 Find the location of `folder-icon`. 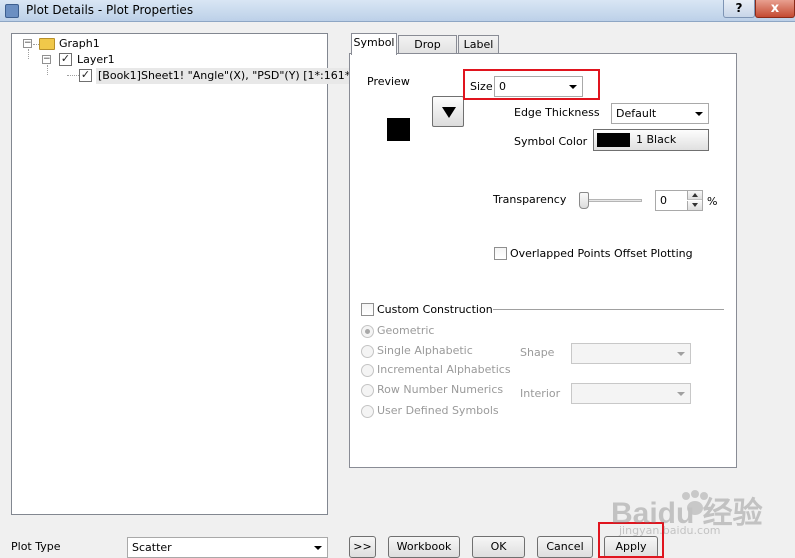

folder-icon is located at coordinates (47, 44).